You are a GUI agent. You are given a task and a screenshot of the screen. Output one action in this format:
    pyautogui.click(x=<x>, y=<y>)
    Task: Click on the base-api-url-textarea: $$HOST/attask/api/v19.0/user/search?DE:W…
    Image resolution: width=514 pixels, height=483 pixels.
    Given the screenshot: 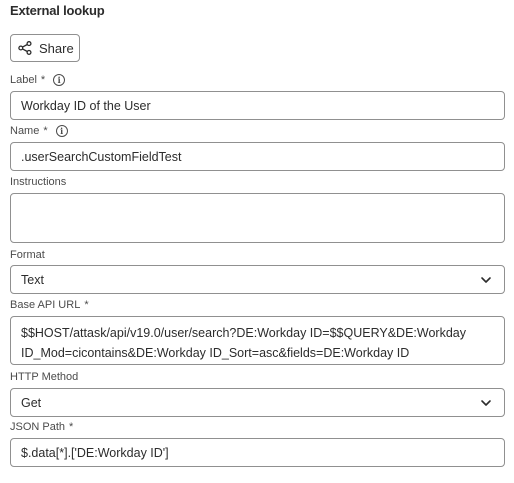 What is the action you would take?
    pyautogui.click(x=257, y=340)
    